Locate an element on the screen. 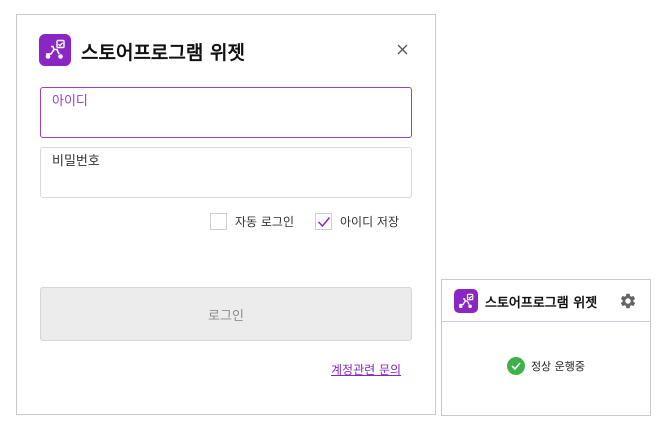  password-input is located at coordinates (226, 161).